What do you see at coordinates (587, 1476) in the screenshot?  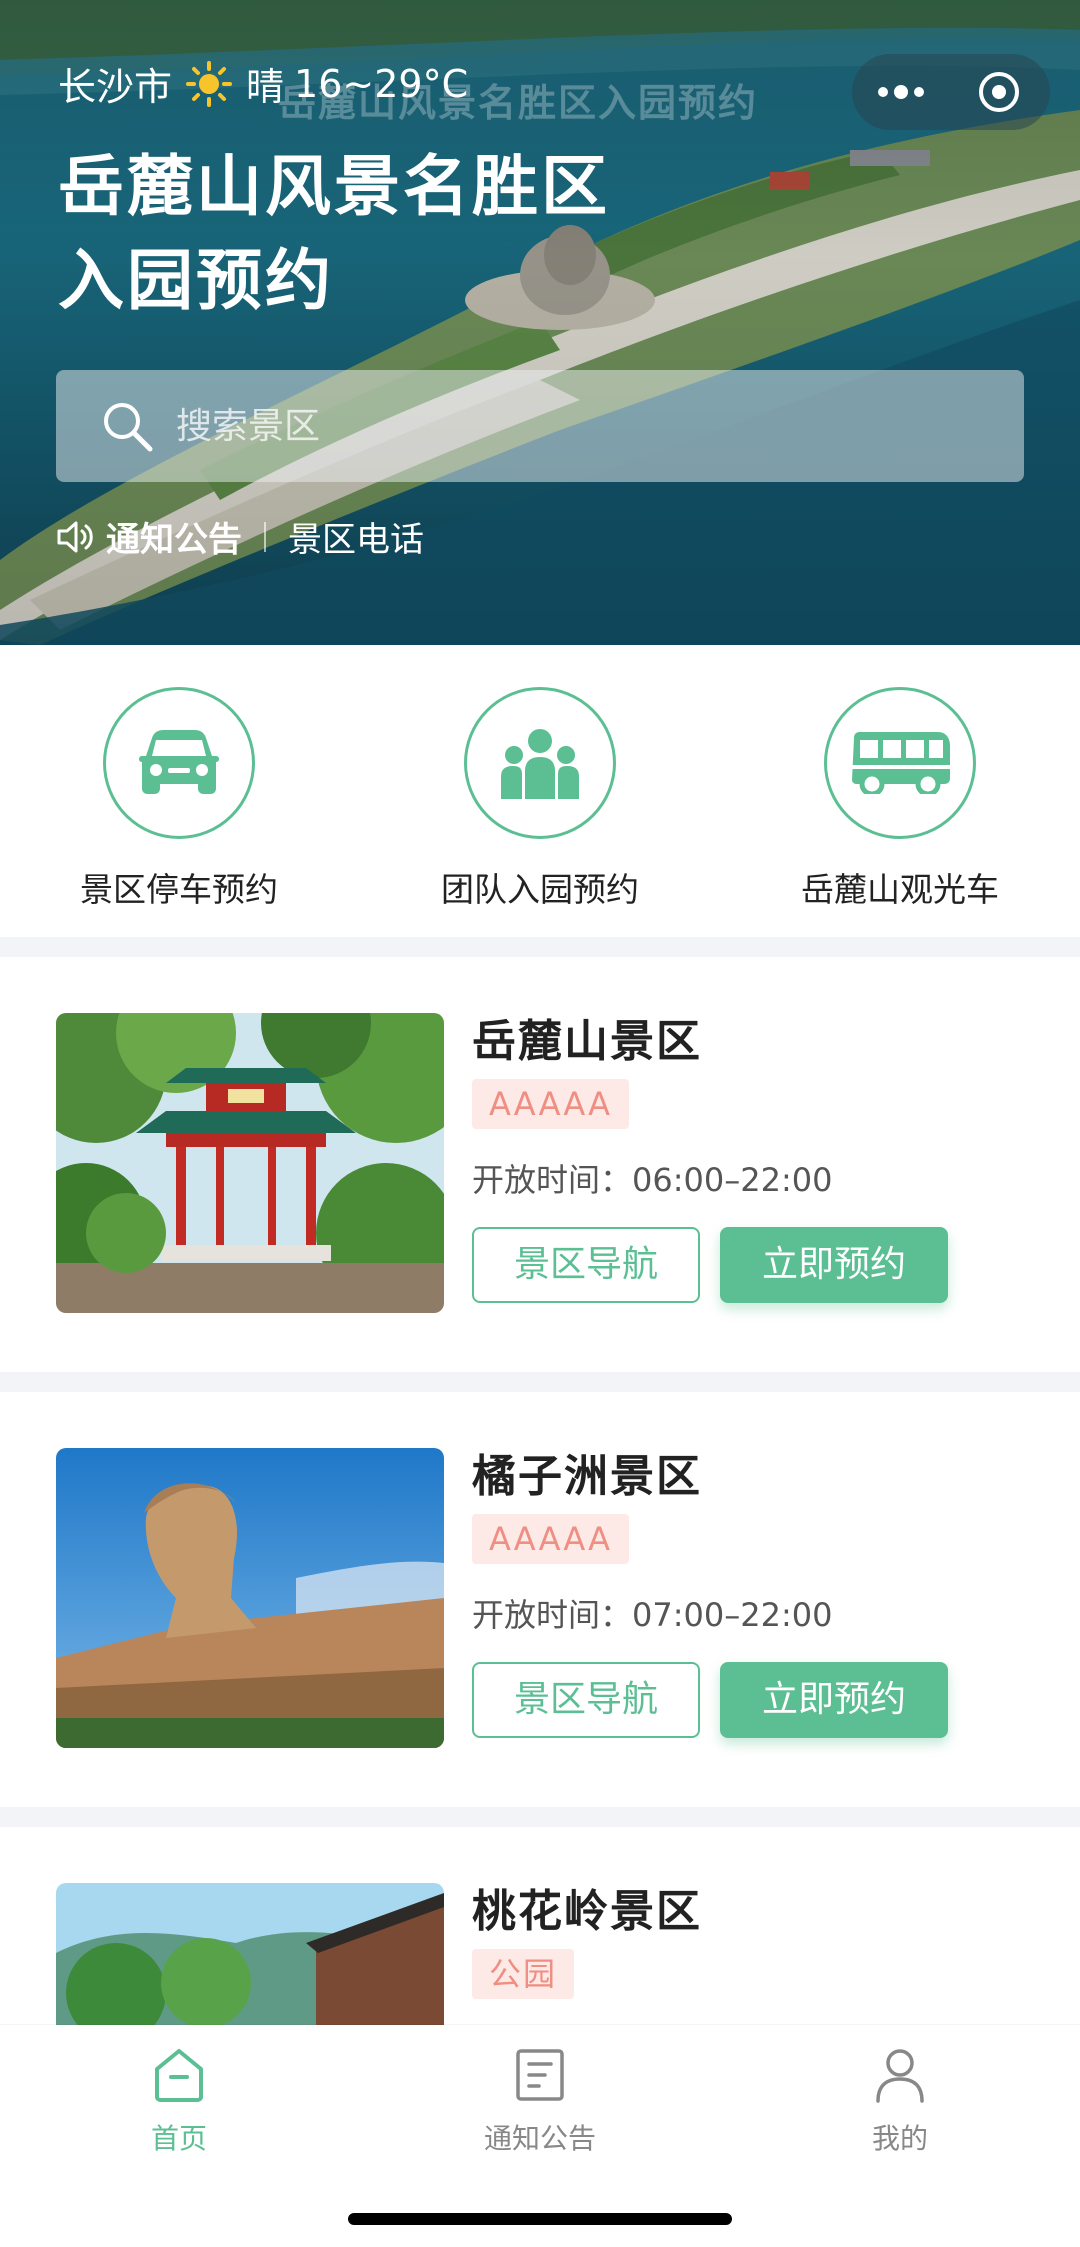 I see `scenic-name: 橘子洲景区` at bounding box center [587, 1476].